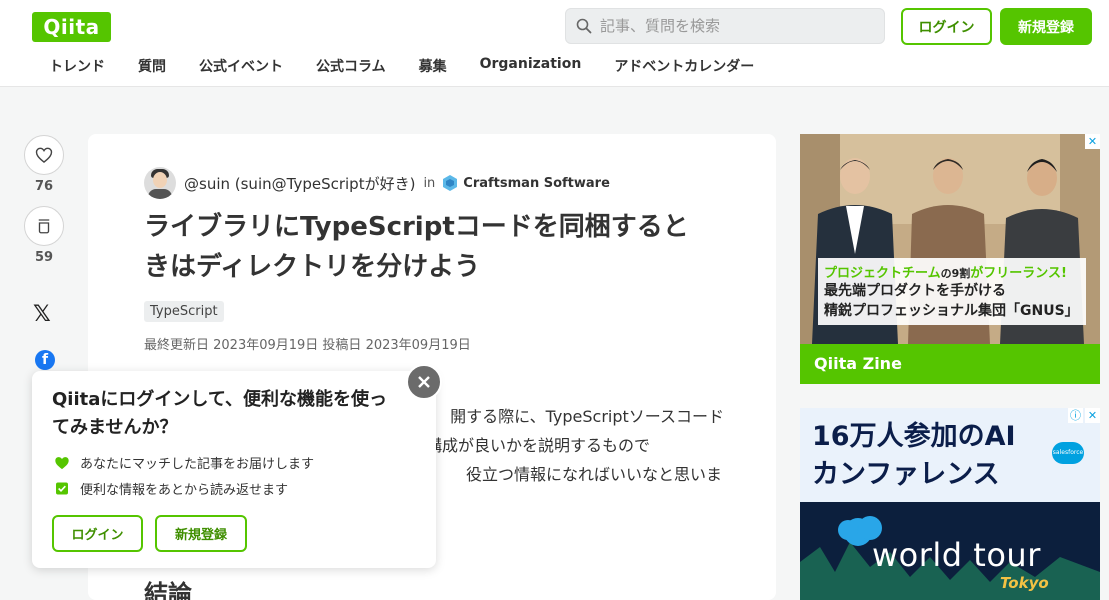 The image size is (1109, 600). I want to click on qiita-zine-footer: Qiita Zine, so click(950, 364).